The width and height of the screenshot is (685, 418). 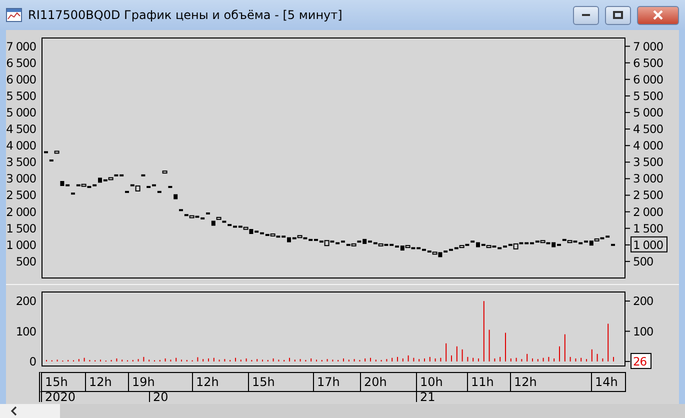 What do you see at coordinates (21, 245) in the screenshot?
I see `axis-label: 1 000` at bounding box center [21, 245].